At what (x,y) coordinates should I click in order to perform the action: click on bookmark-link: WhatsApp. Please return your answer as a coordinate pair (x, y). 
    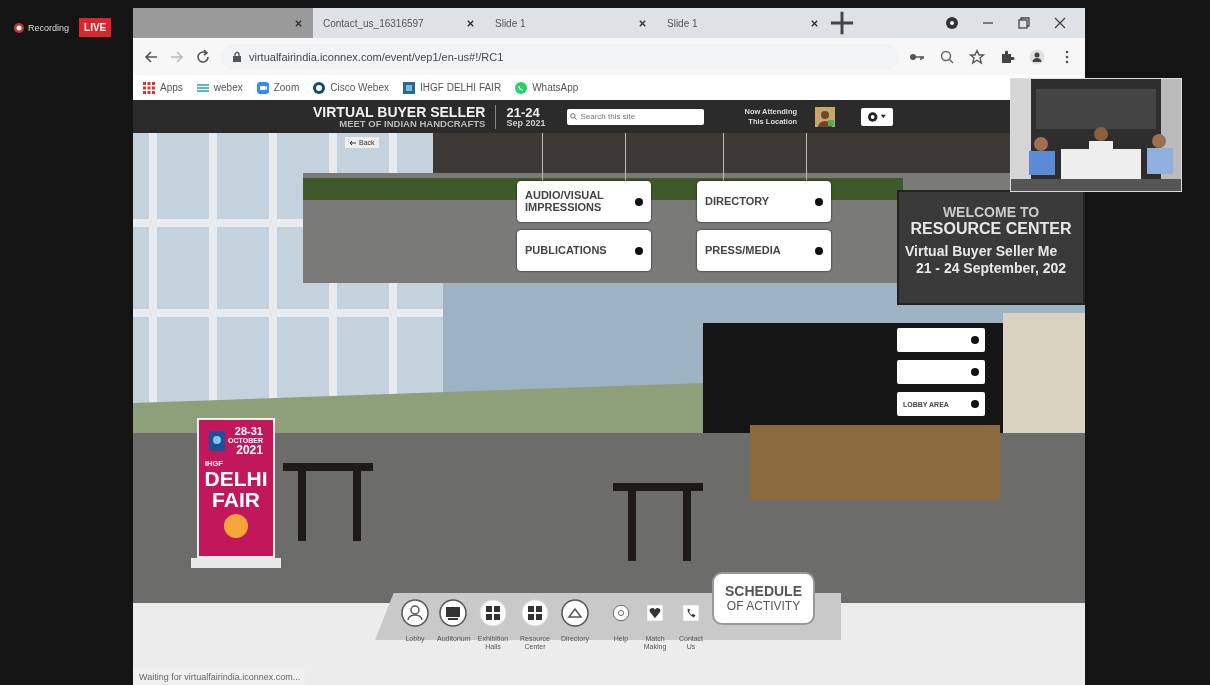
    Looking at the image, I should click on (547, 87).